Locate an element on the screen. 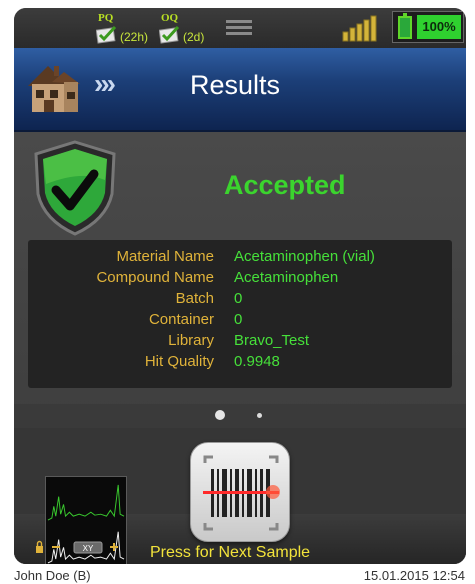  detail-value: Acetaminophen is located at coordinates (286, 277).